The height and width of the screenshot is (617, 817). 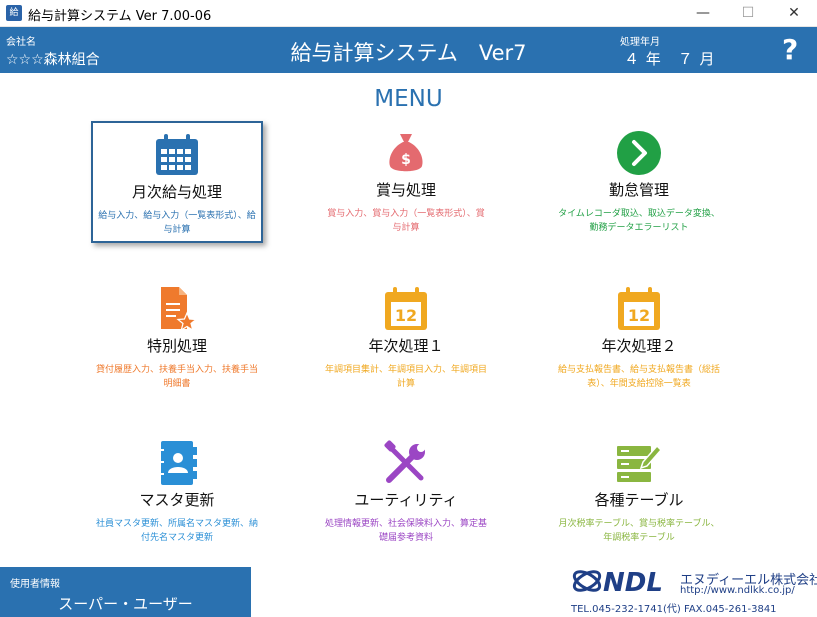 What do you see at coordinates (639, 531) in the screenshot?
I see `tile-description: 月次税率テーブル、賞与税率テーブル、年調税率テーブル` at bounding box center [639, 531].